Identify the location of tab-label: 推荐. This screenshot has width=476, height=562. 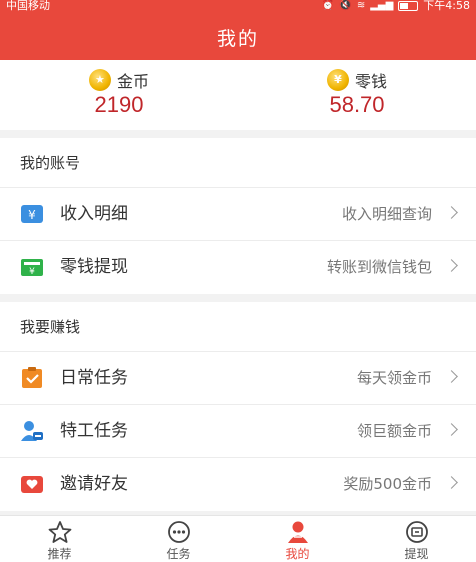
(59, 554).